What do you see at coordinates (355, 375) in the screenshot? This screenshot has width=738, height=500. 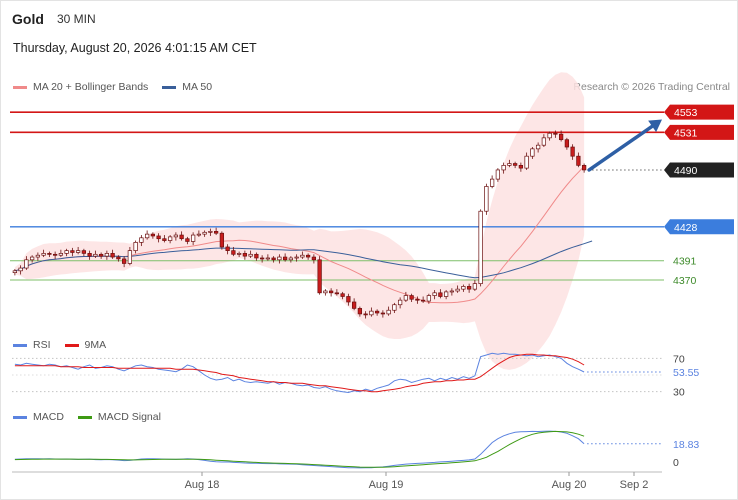 I see `rsi-panel: 70 30 53.55` at bounding box center [355, 375].